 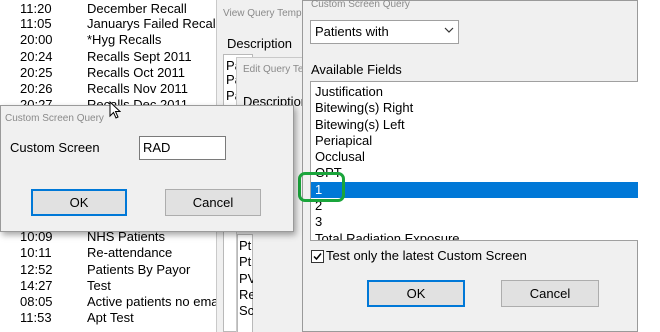 What do you see at coordinates (474, 190) in the screenshot?
I see `field-item-selected: 1` at bounding box center [474, 190].